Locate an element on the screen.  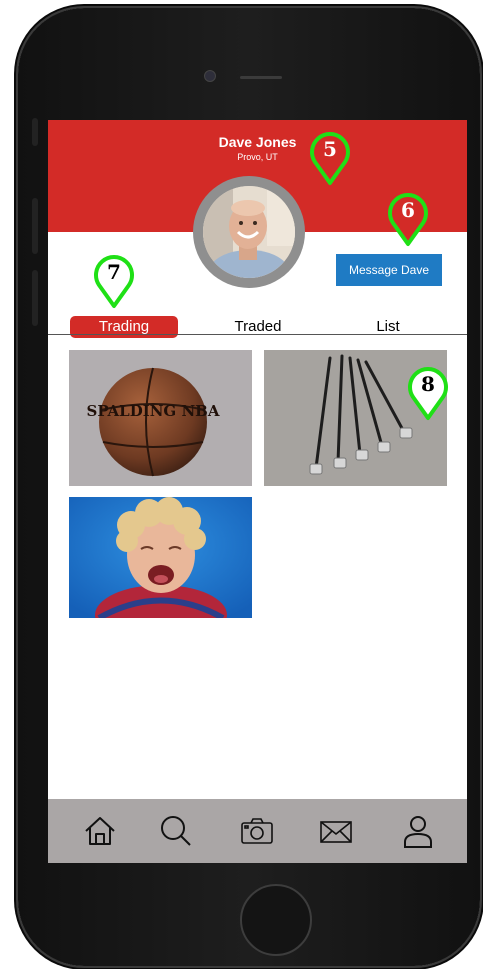
basketball-photo: SPALDING NBA is located at coordinates (160, 418).